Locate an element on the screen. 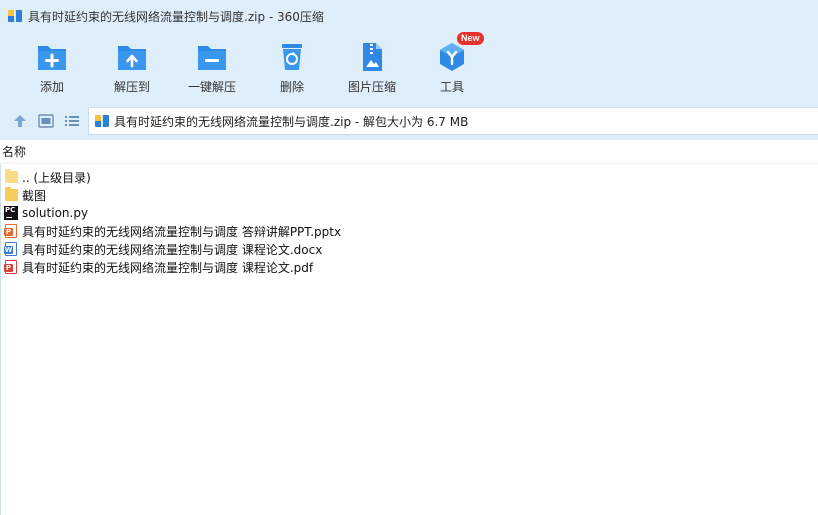 This screenshot has height=515, width=818. add-button: 添加 is located at coordinates (52, 67).